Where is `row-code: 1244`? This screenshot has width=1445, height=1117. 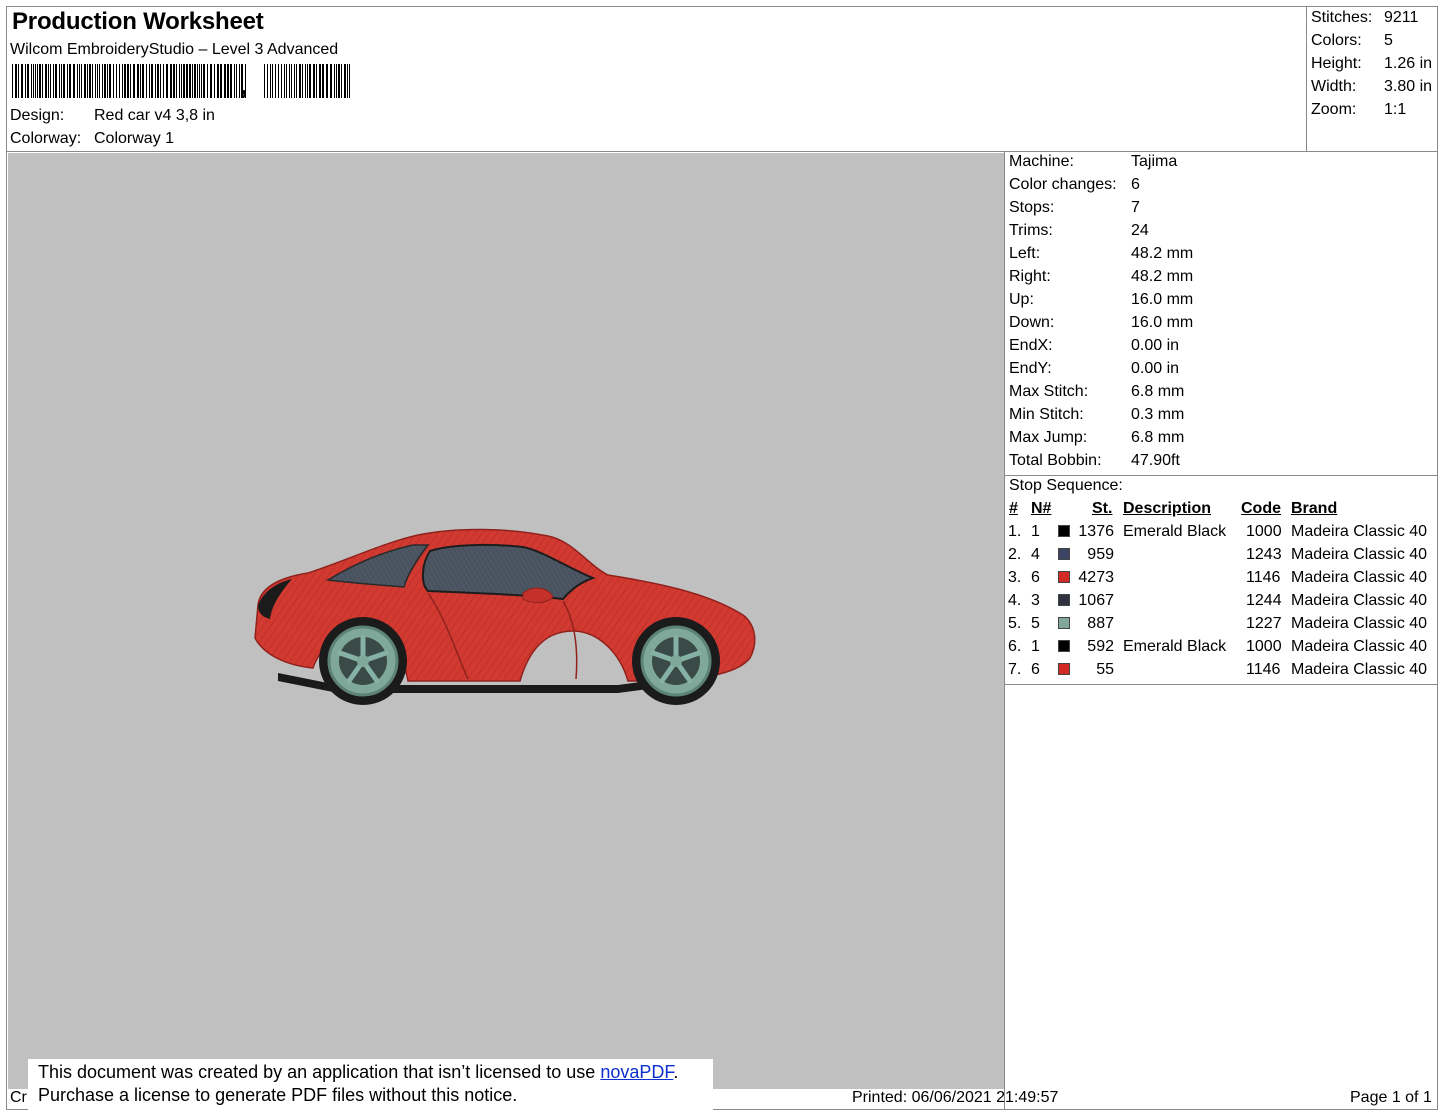
row-code: 1244 is located at coordinates (1264, 600).